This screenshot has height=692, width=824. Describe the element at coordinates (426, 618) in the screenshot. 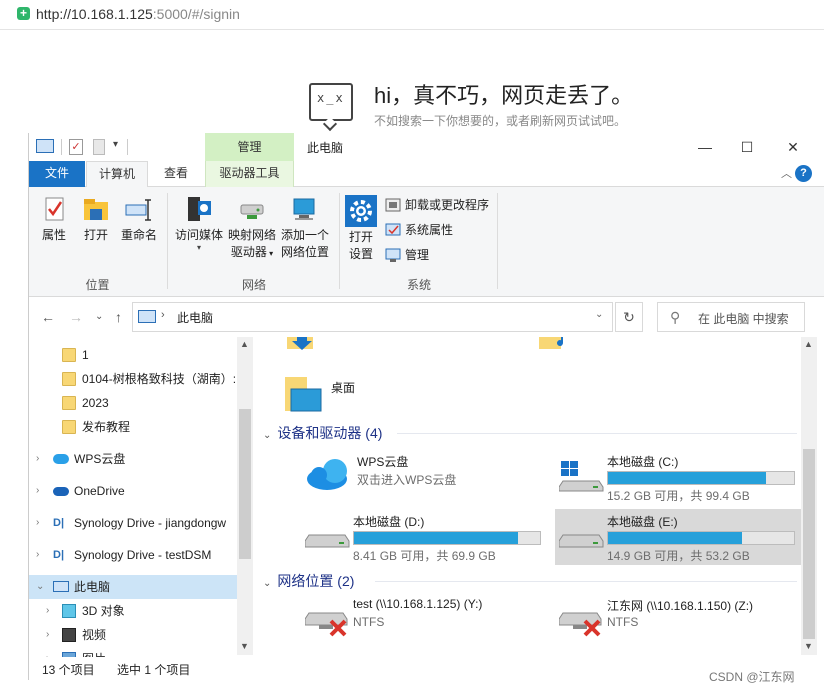

I see `network-drive-y-item: test (\\10.168.1.125) (Y:) NTFS` at that location.